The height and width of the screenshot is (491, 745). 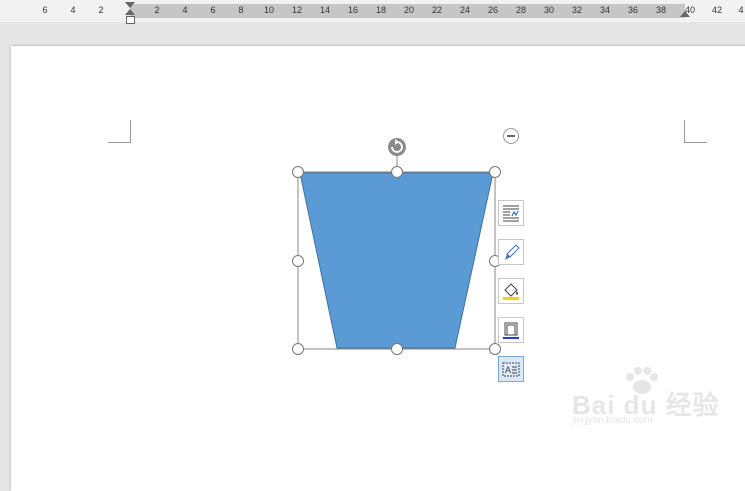 What do you see at coordinates (465, 10) in the screenshot?
I see `ruler-tick: 24` at bounding box center [465, 10].